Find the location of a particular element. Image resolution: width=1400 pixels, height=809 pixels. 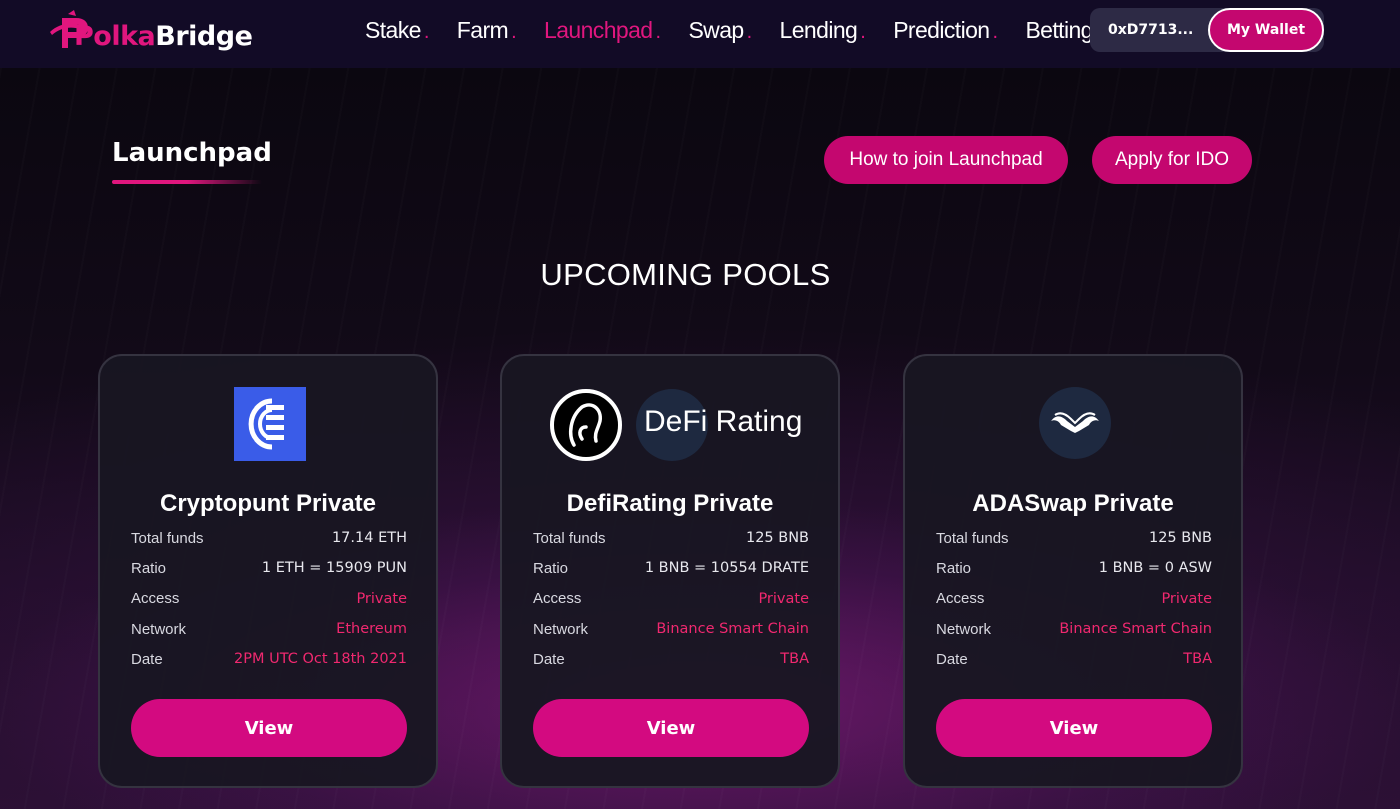

nav-lending: Lending. is located at coordinates (823, 30).